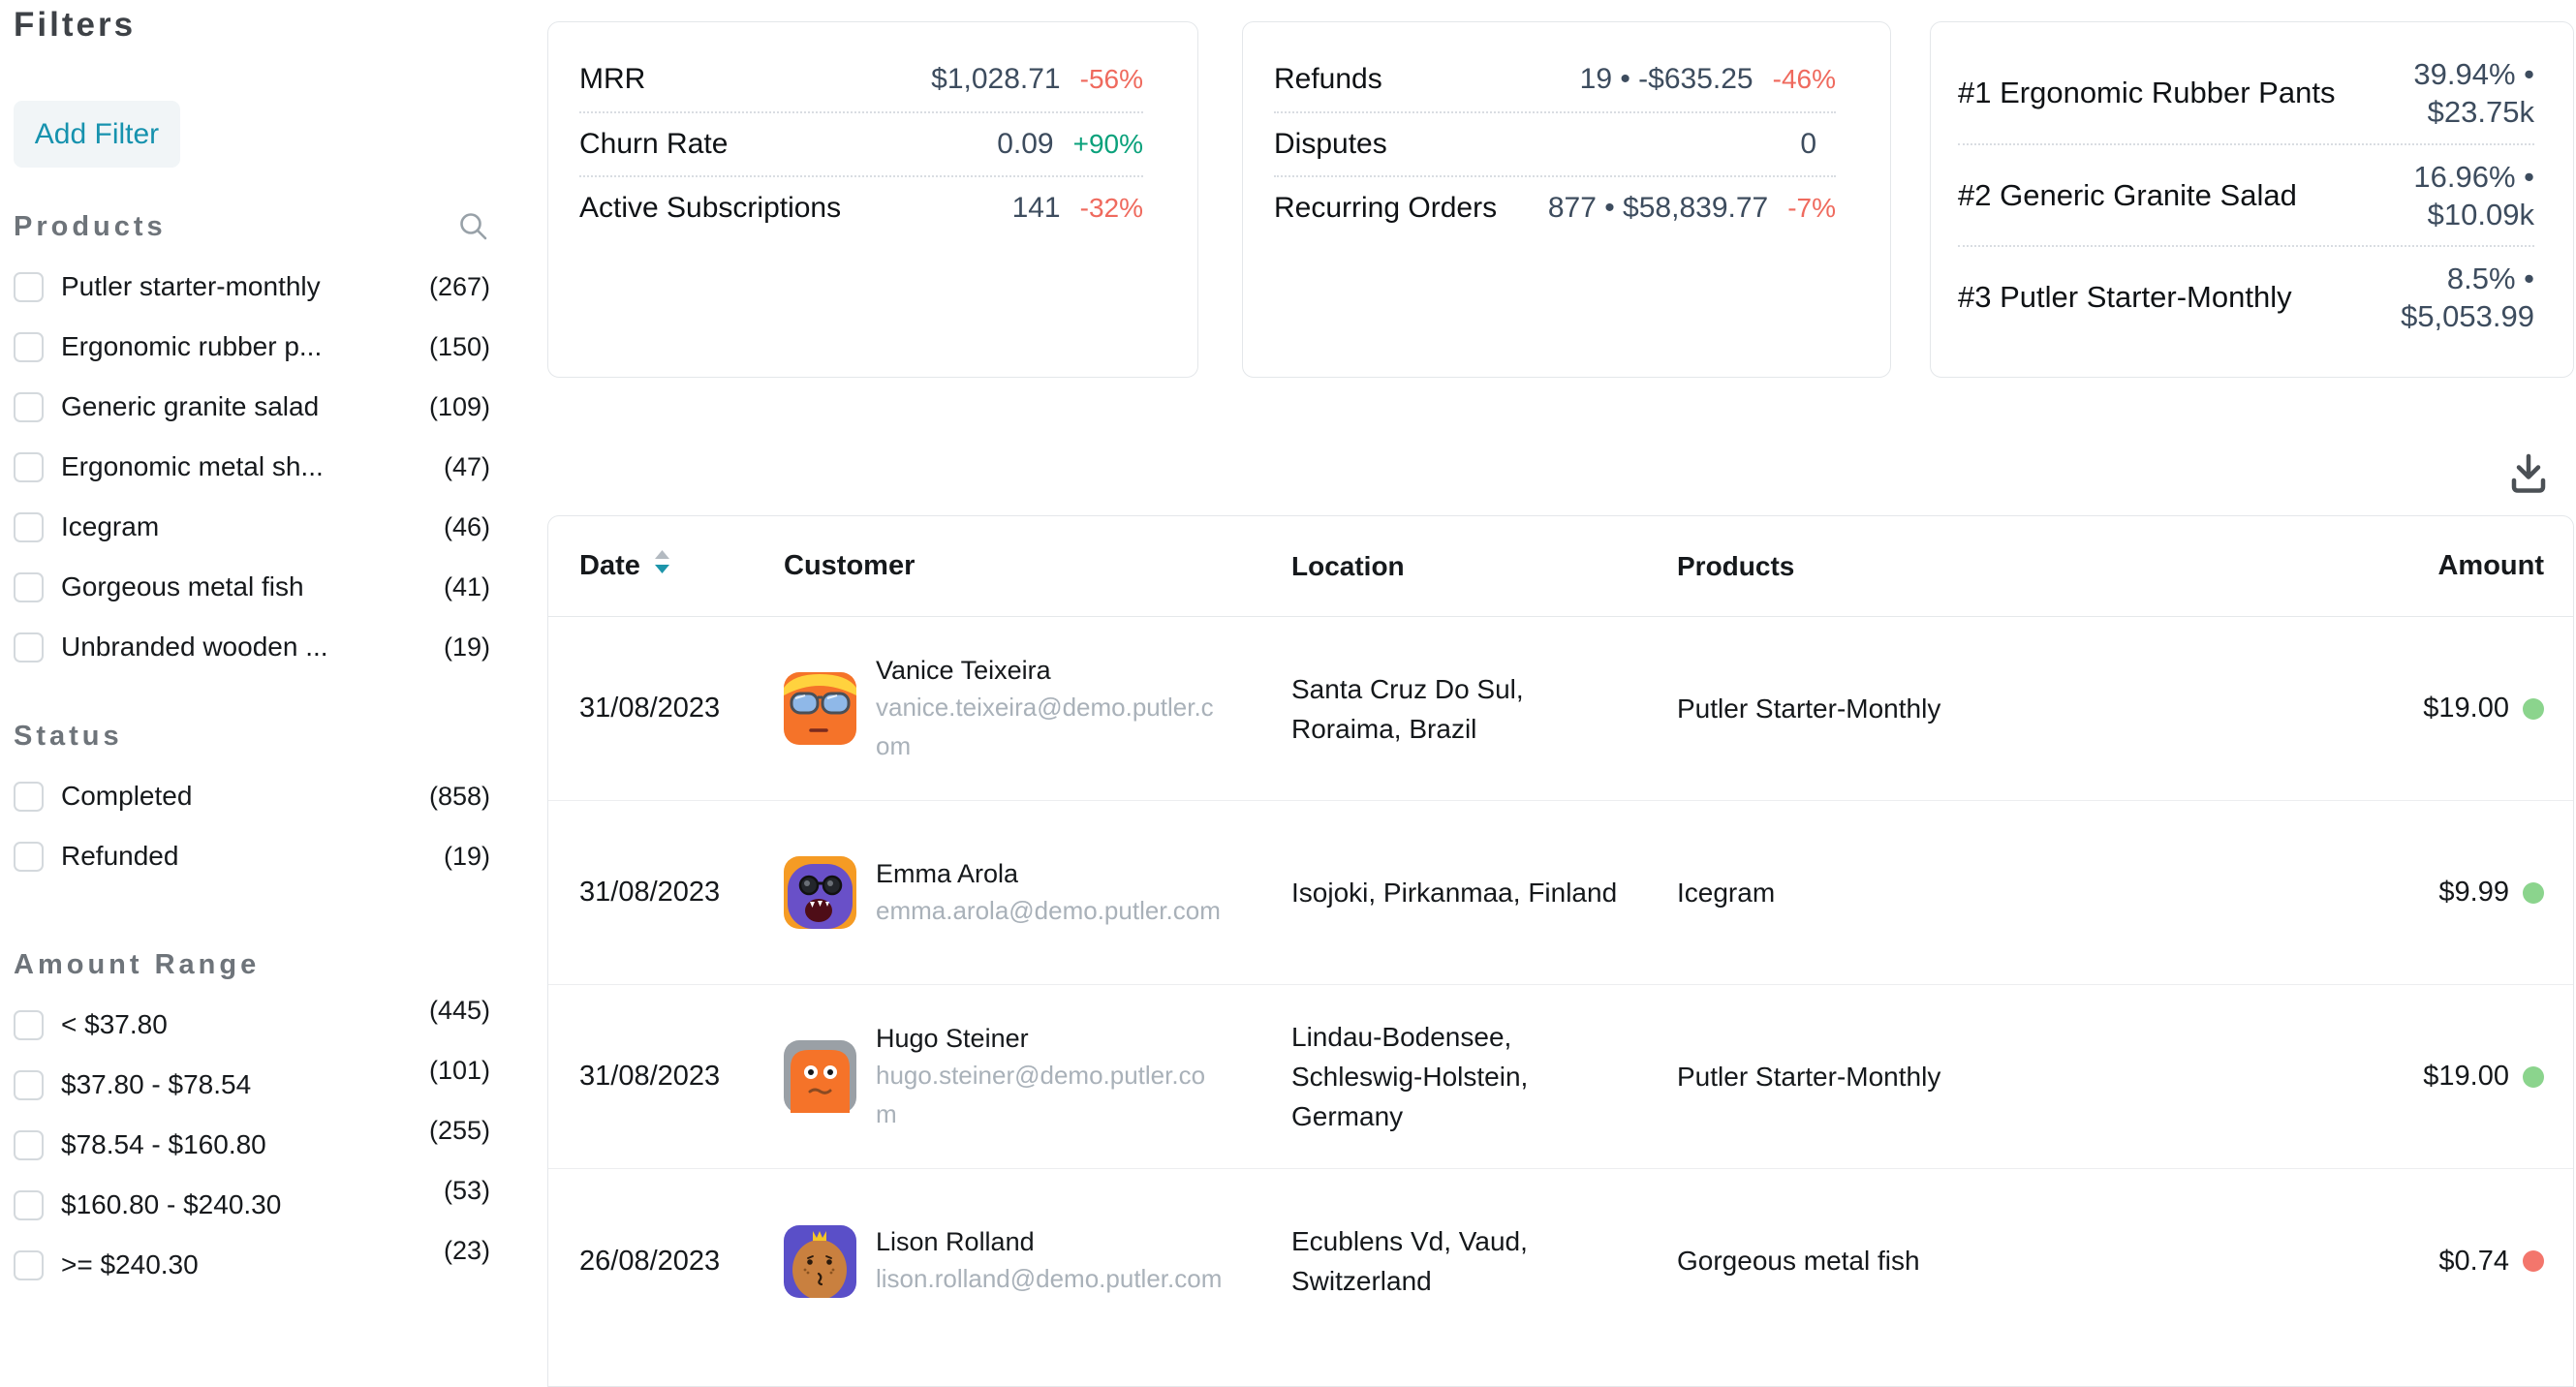 Image resolution: width=2576 pixels, height=1387 pixels. What do you see at coordinates (1726, 892) in the screenshot?
I see `order-product: Icegram` at bounding box center [1726, 892].